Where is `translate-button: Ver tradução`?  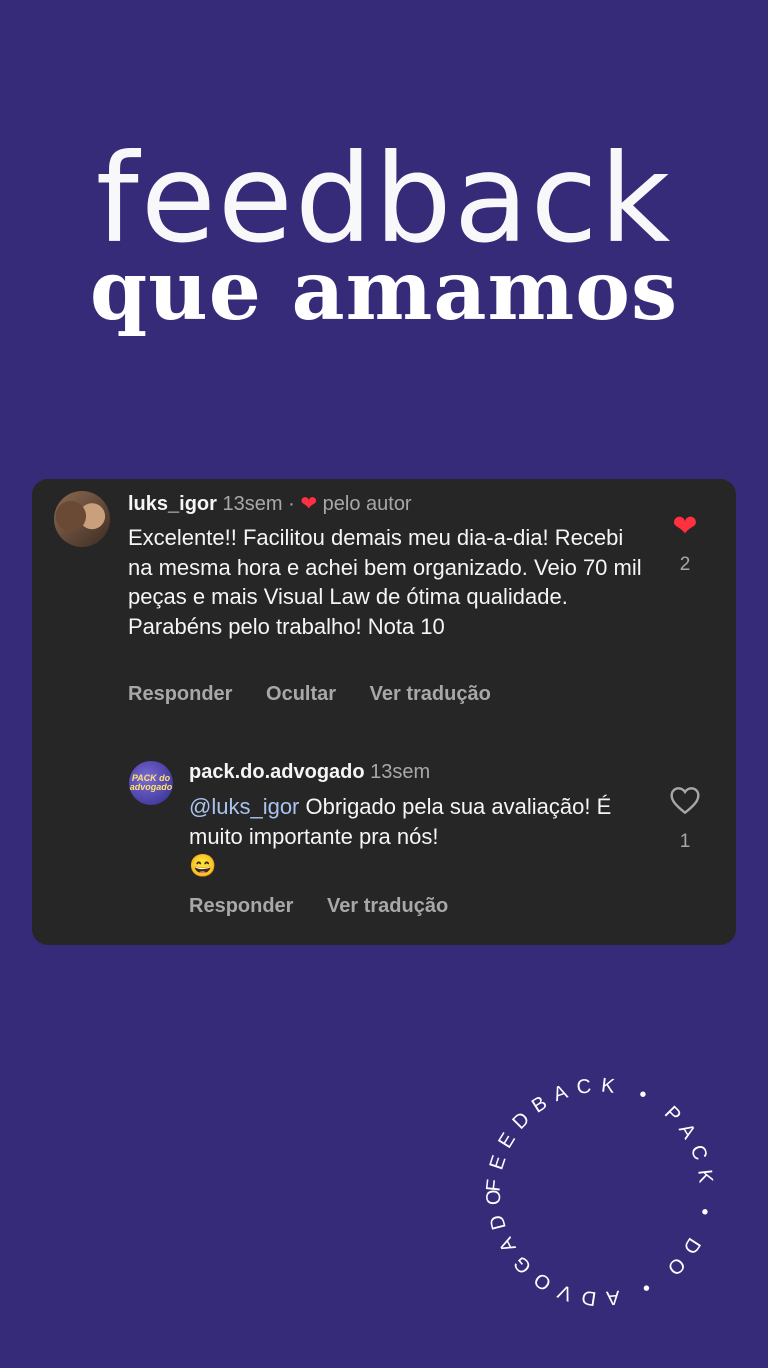
translate-button: Ver tradução is located at coordinates (430, 694).